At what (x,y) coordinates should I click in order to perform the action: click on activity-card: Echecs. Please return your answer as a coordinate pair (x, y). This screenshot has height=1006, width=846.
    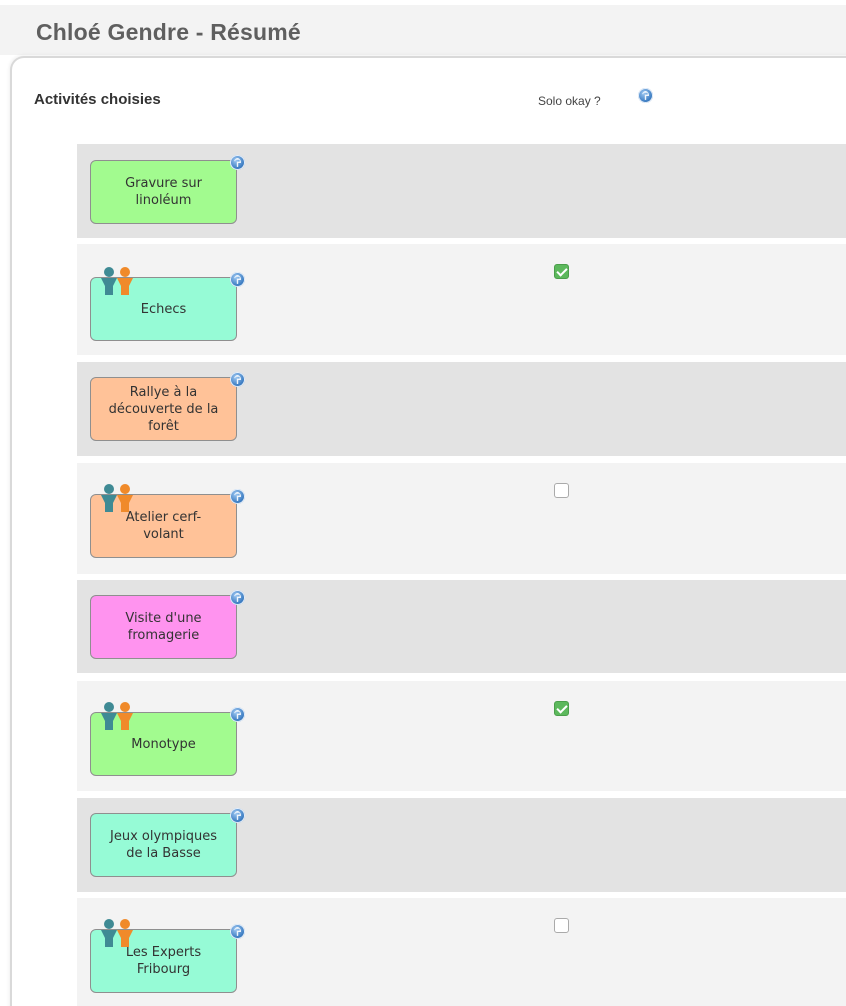
    Looking at the image, I should click on (167, 304).